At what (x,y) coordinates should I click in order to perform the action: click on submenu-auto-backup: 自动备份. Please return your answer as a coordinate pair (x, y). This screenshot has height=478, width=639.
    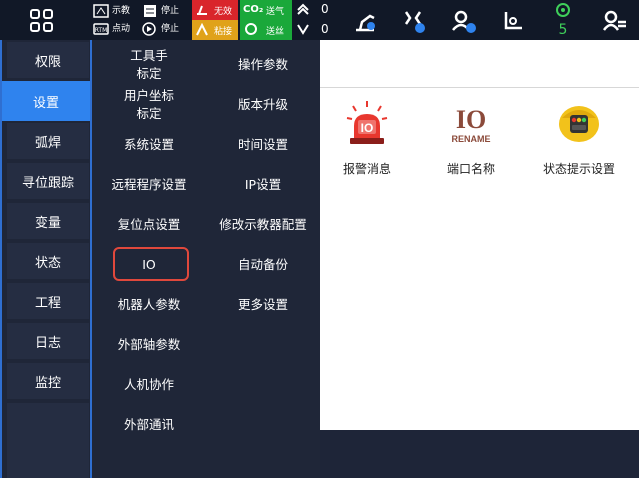
    Looking at the image, I should click on (263, 265).